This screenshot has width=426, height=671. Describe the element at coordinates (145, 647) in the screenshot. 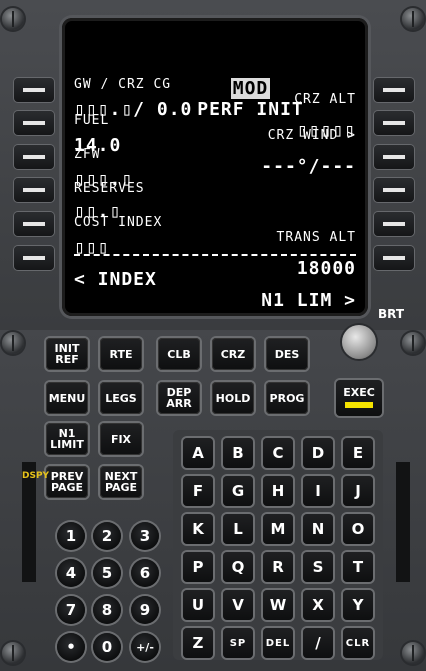

I see `key-plus-minus: +/-` at that location.